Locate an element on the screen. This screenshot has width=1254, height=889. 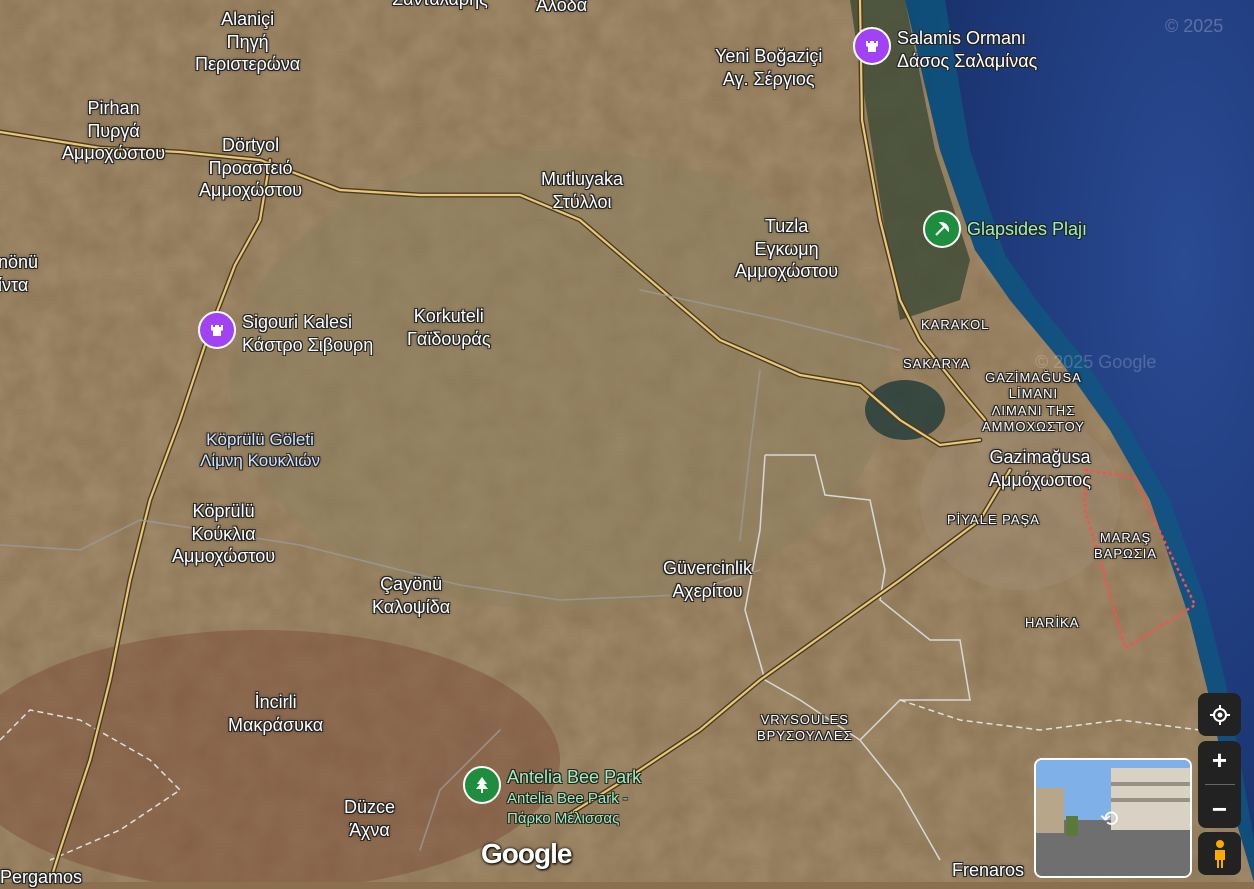
place-label-guvercinlik: Güvercinlik Αχερίτου is located at coordinates (708, 579).